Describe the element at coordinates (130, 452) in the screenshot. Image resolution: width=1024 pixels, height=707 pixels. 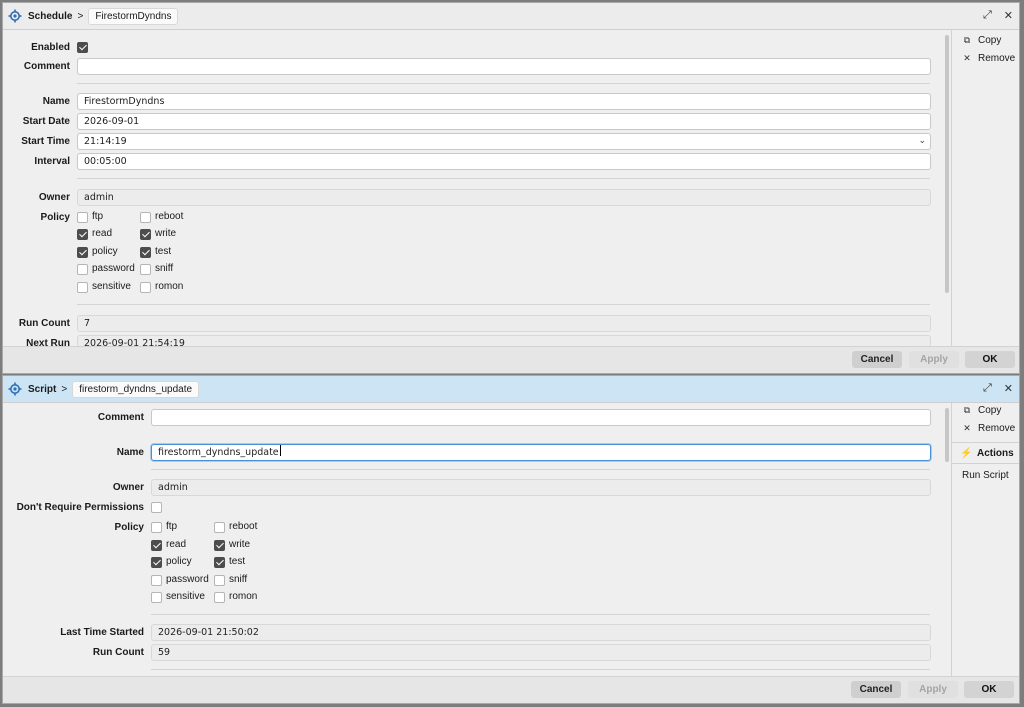
I see `name-label: Name` at that location.